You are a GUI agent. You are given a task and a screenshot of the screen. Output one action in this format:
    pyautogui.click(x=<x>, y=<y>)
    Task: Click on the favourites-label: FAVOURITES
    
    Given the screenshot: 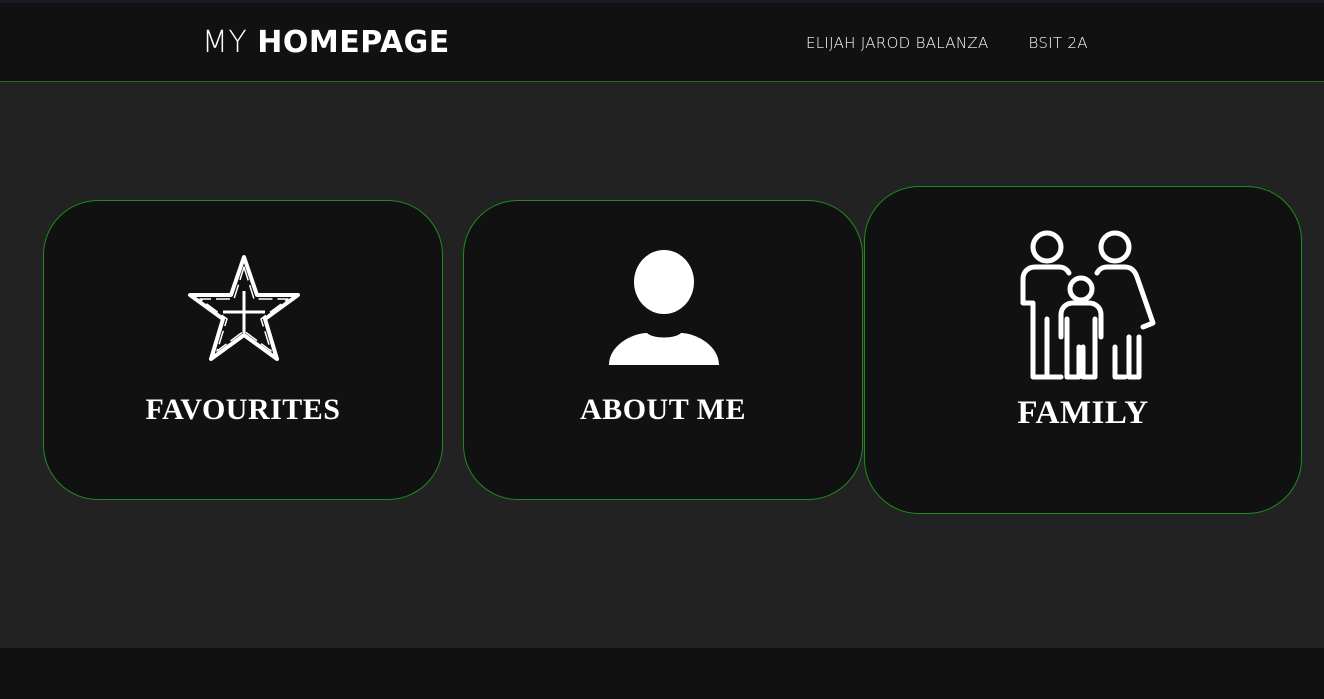 What is the action you would take?
    pyautogui.click(x=243, y=409)
    